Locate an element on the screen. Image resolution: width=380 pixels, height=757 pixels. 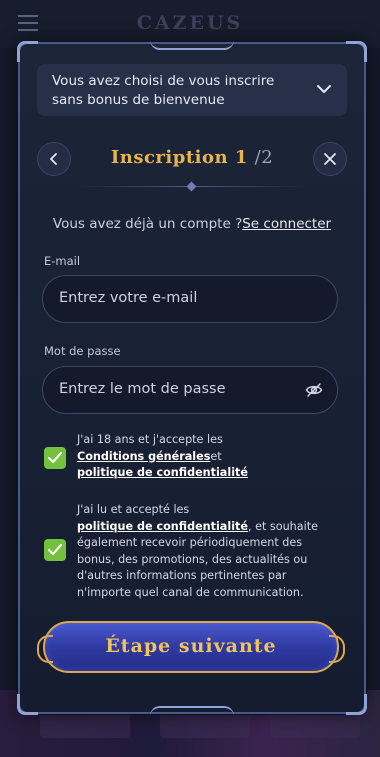
email-label: E-mail is located at coordinates (62, 261).